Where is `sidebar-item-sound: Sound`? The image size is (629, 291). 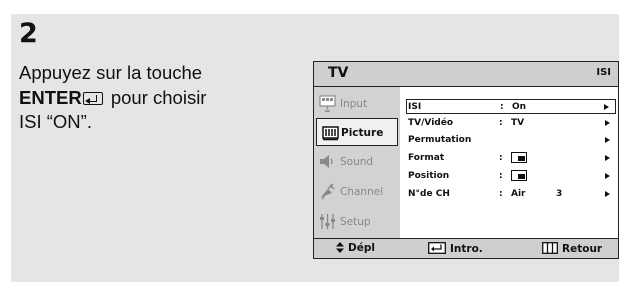
sidebar-item-sound: Sound is located at coordinates (357, 162).